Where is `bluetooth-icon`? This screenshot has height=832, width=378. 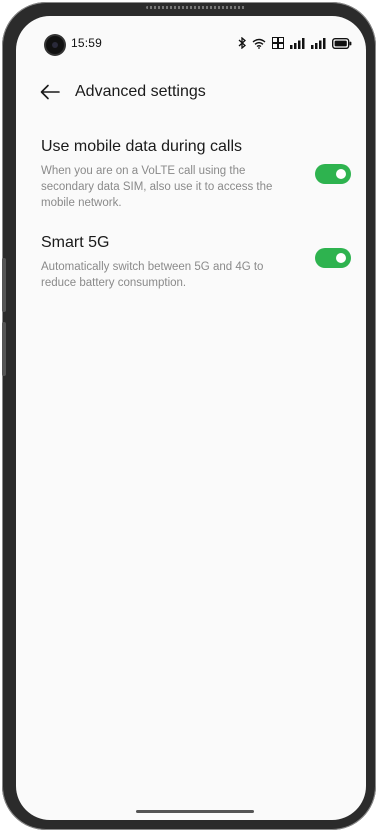
bluetooth-icon is located at coordinates (242, 43).